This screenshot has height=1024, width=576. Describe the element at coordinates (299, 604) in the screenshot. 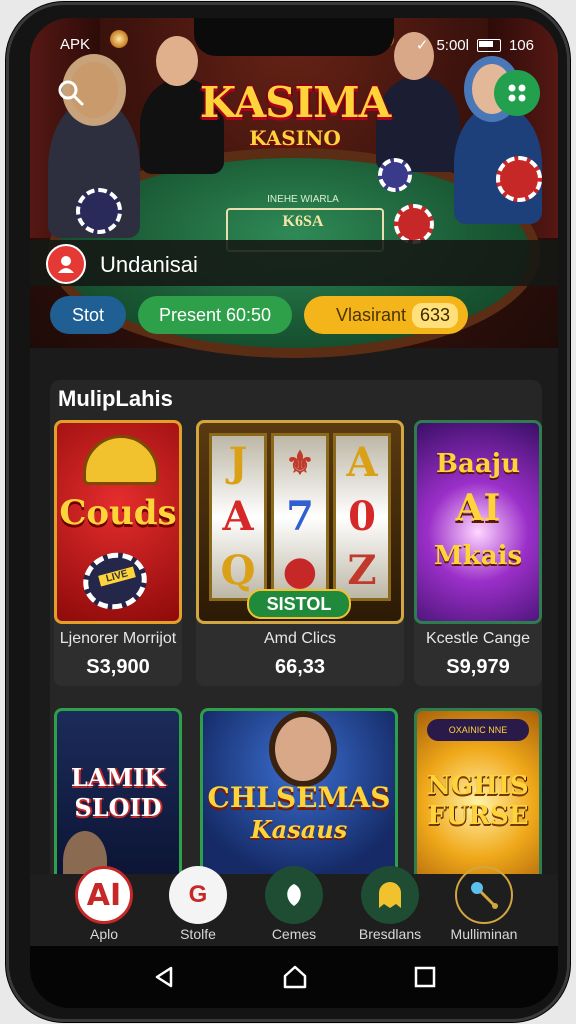

I see `slot-label: SISTOL` at that location.